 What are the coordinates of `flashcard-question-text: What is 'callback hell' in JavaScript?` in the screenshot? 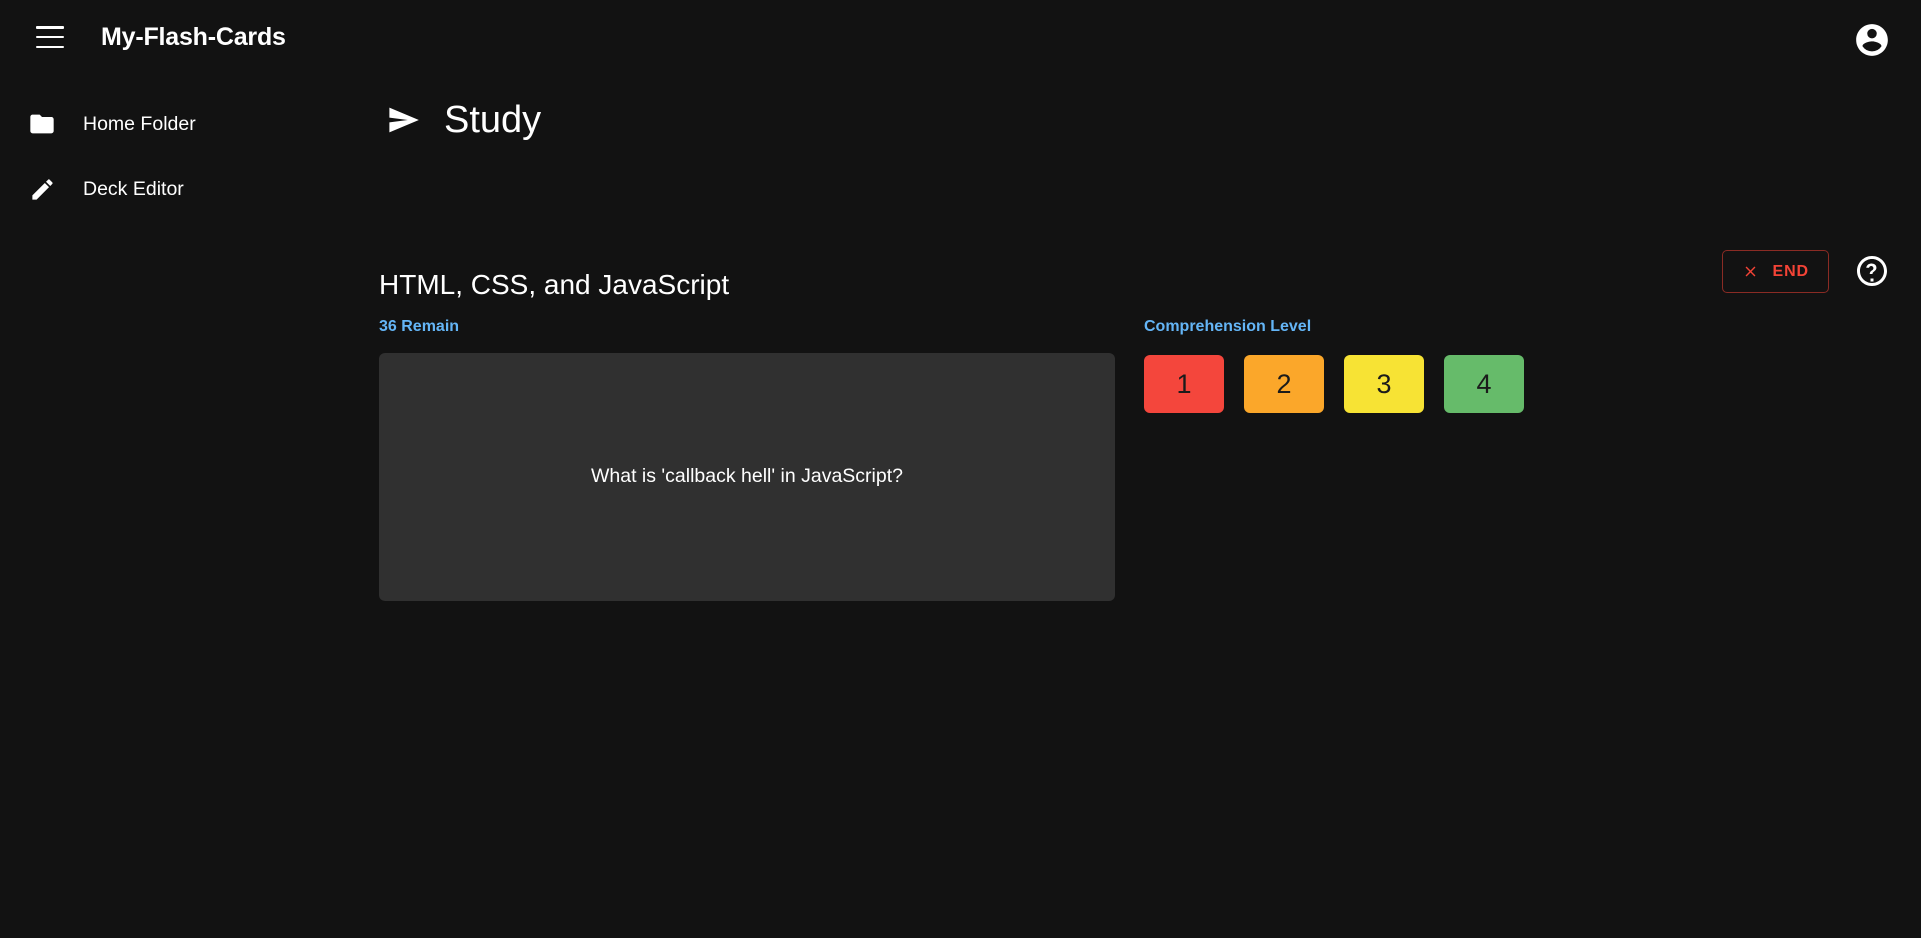 It's located at (747, 476).